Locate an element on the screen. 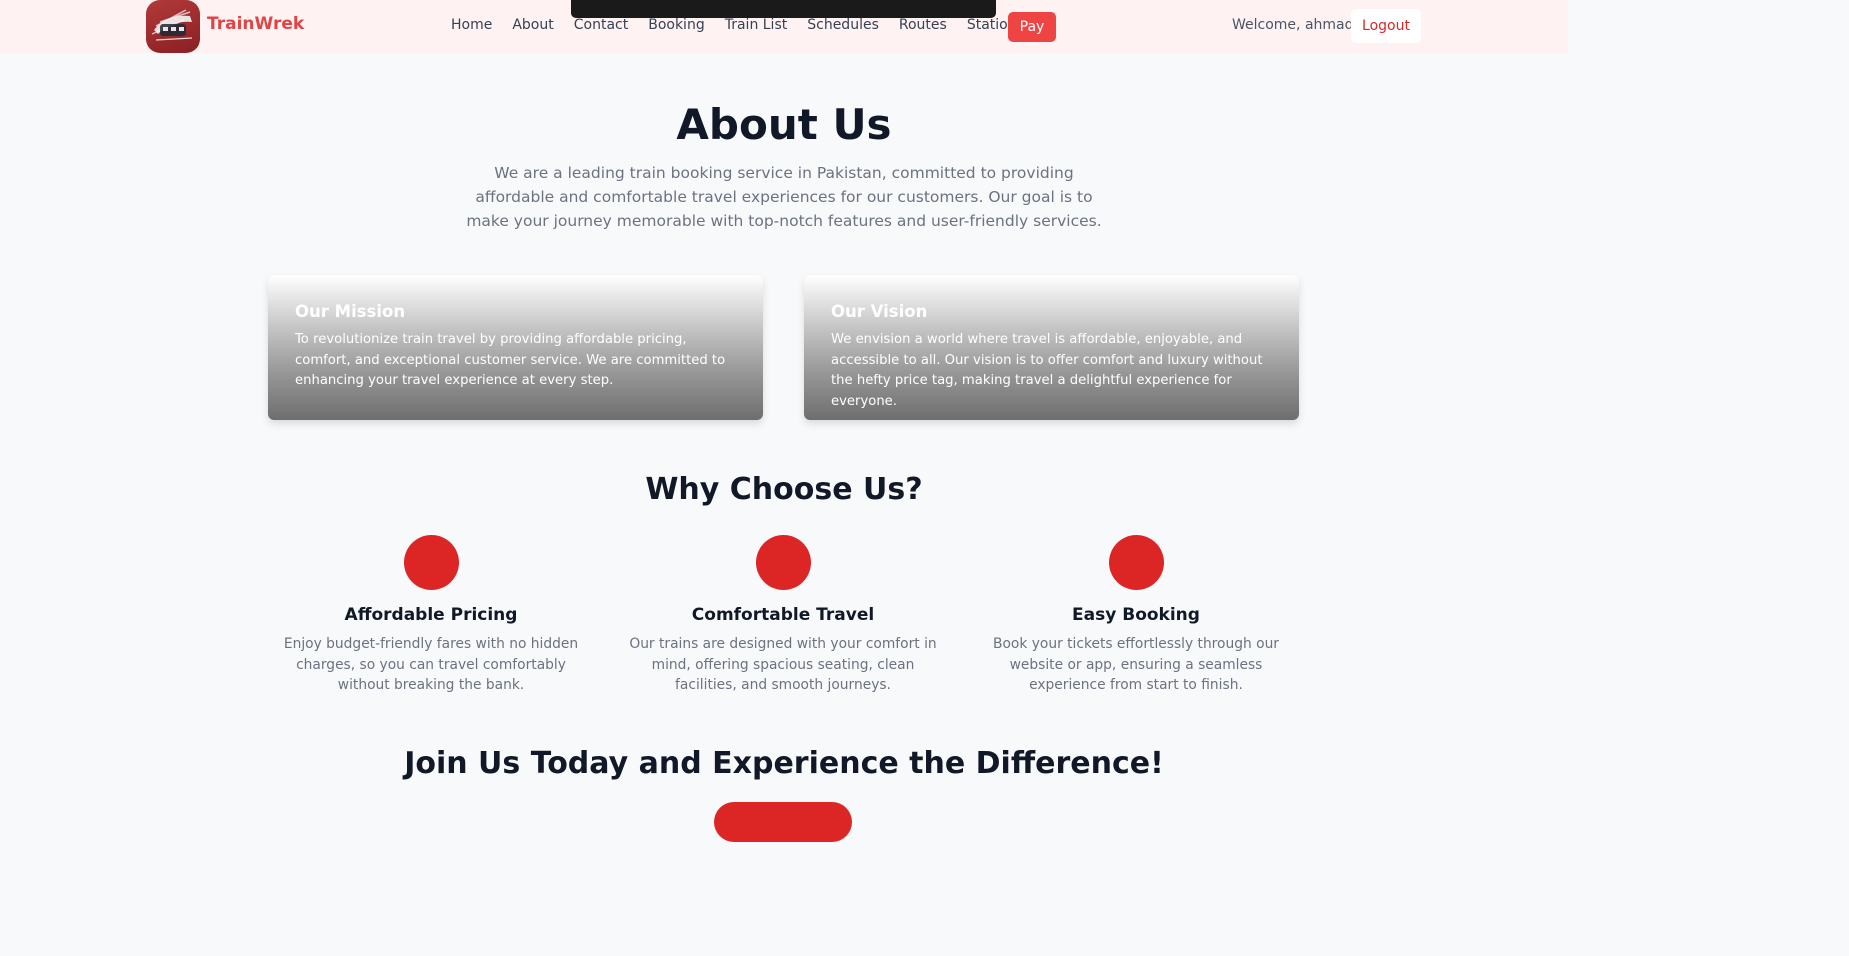 Image resolution: width=1849 pixels, height=956 pixels. welcome-text: Welcome, ahmad is located at coordinates (1293, 25).